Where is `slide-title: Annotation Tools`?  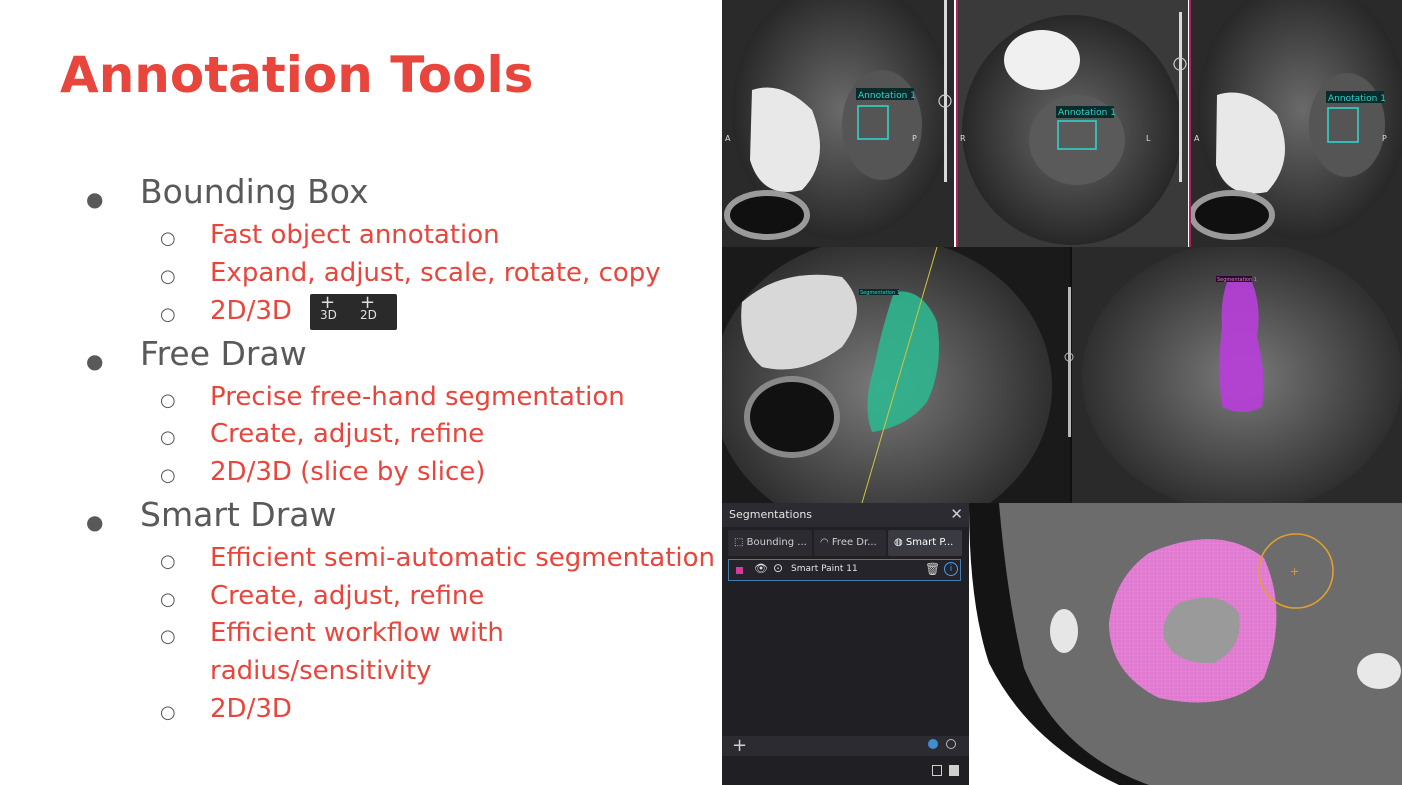 slide-title: Annotation Tools is located at coordinates (297, 75).